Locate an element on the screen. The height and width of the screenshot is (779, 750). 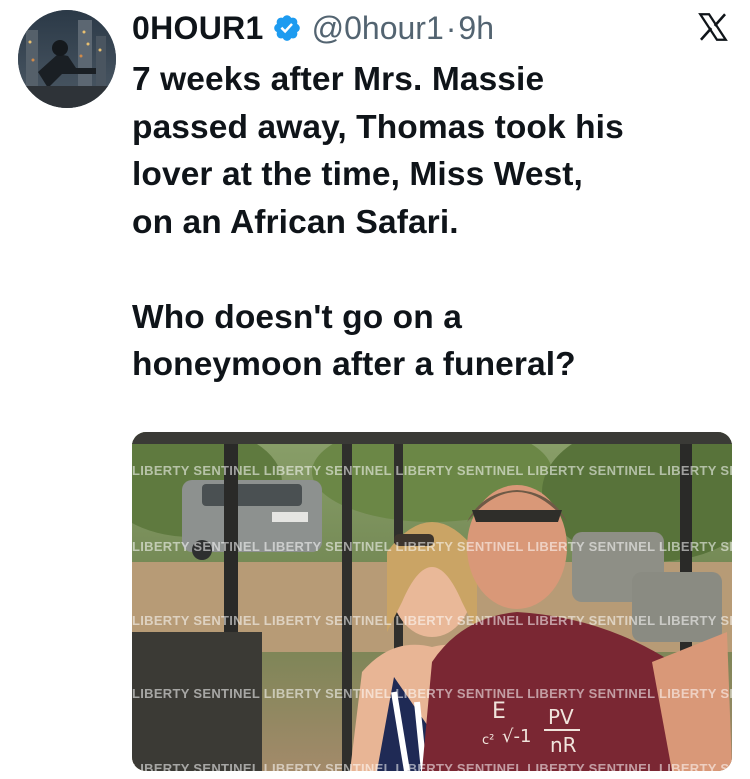
author-handle: @0hour1 is located at coordinates (378, 28).